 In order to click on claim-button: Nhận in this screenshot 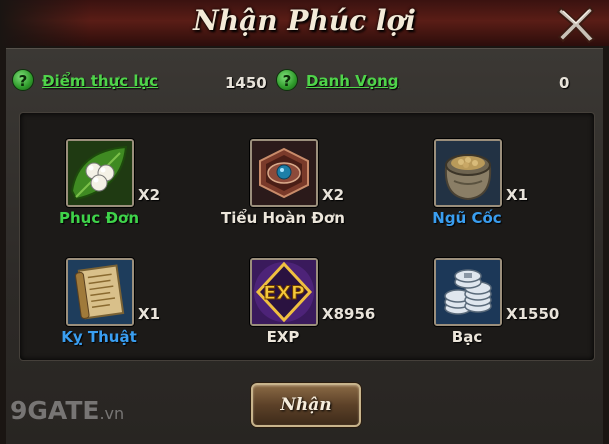, I will do `click(306, 405)`.